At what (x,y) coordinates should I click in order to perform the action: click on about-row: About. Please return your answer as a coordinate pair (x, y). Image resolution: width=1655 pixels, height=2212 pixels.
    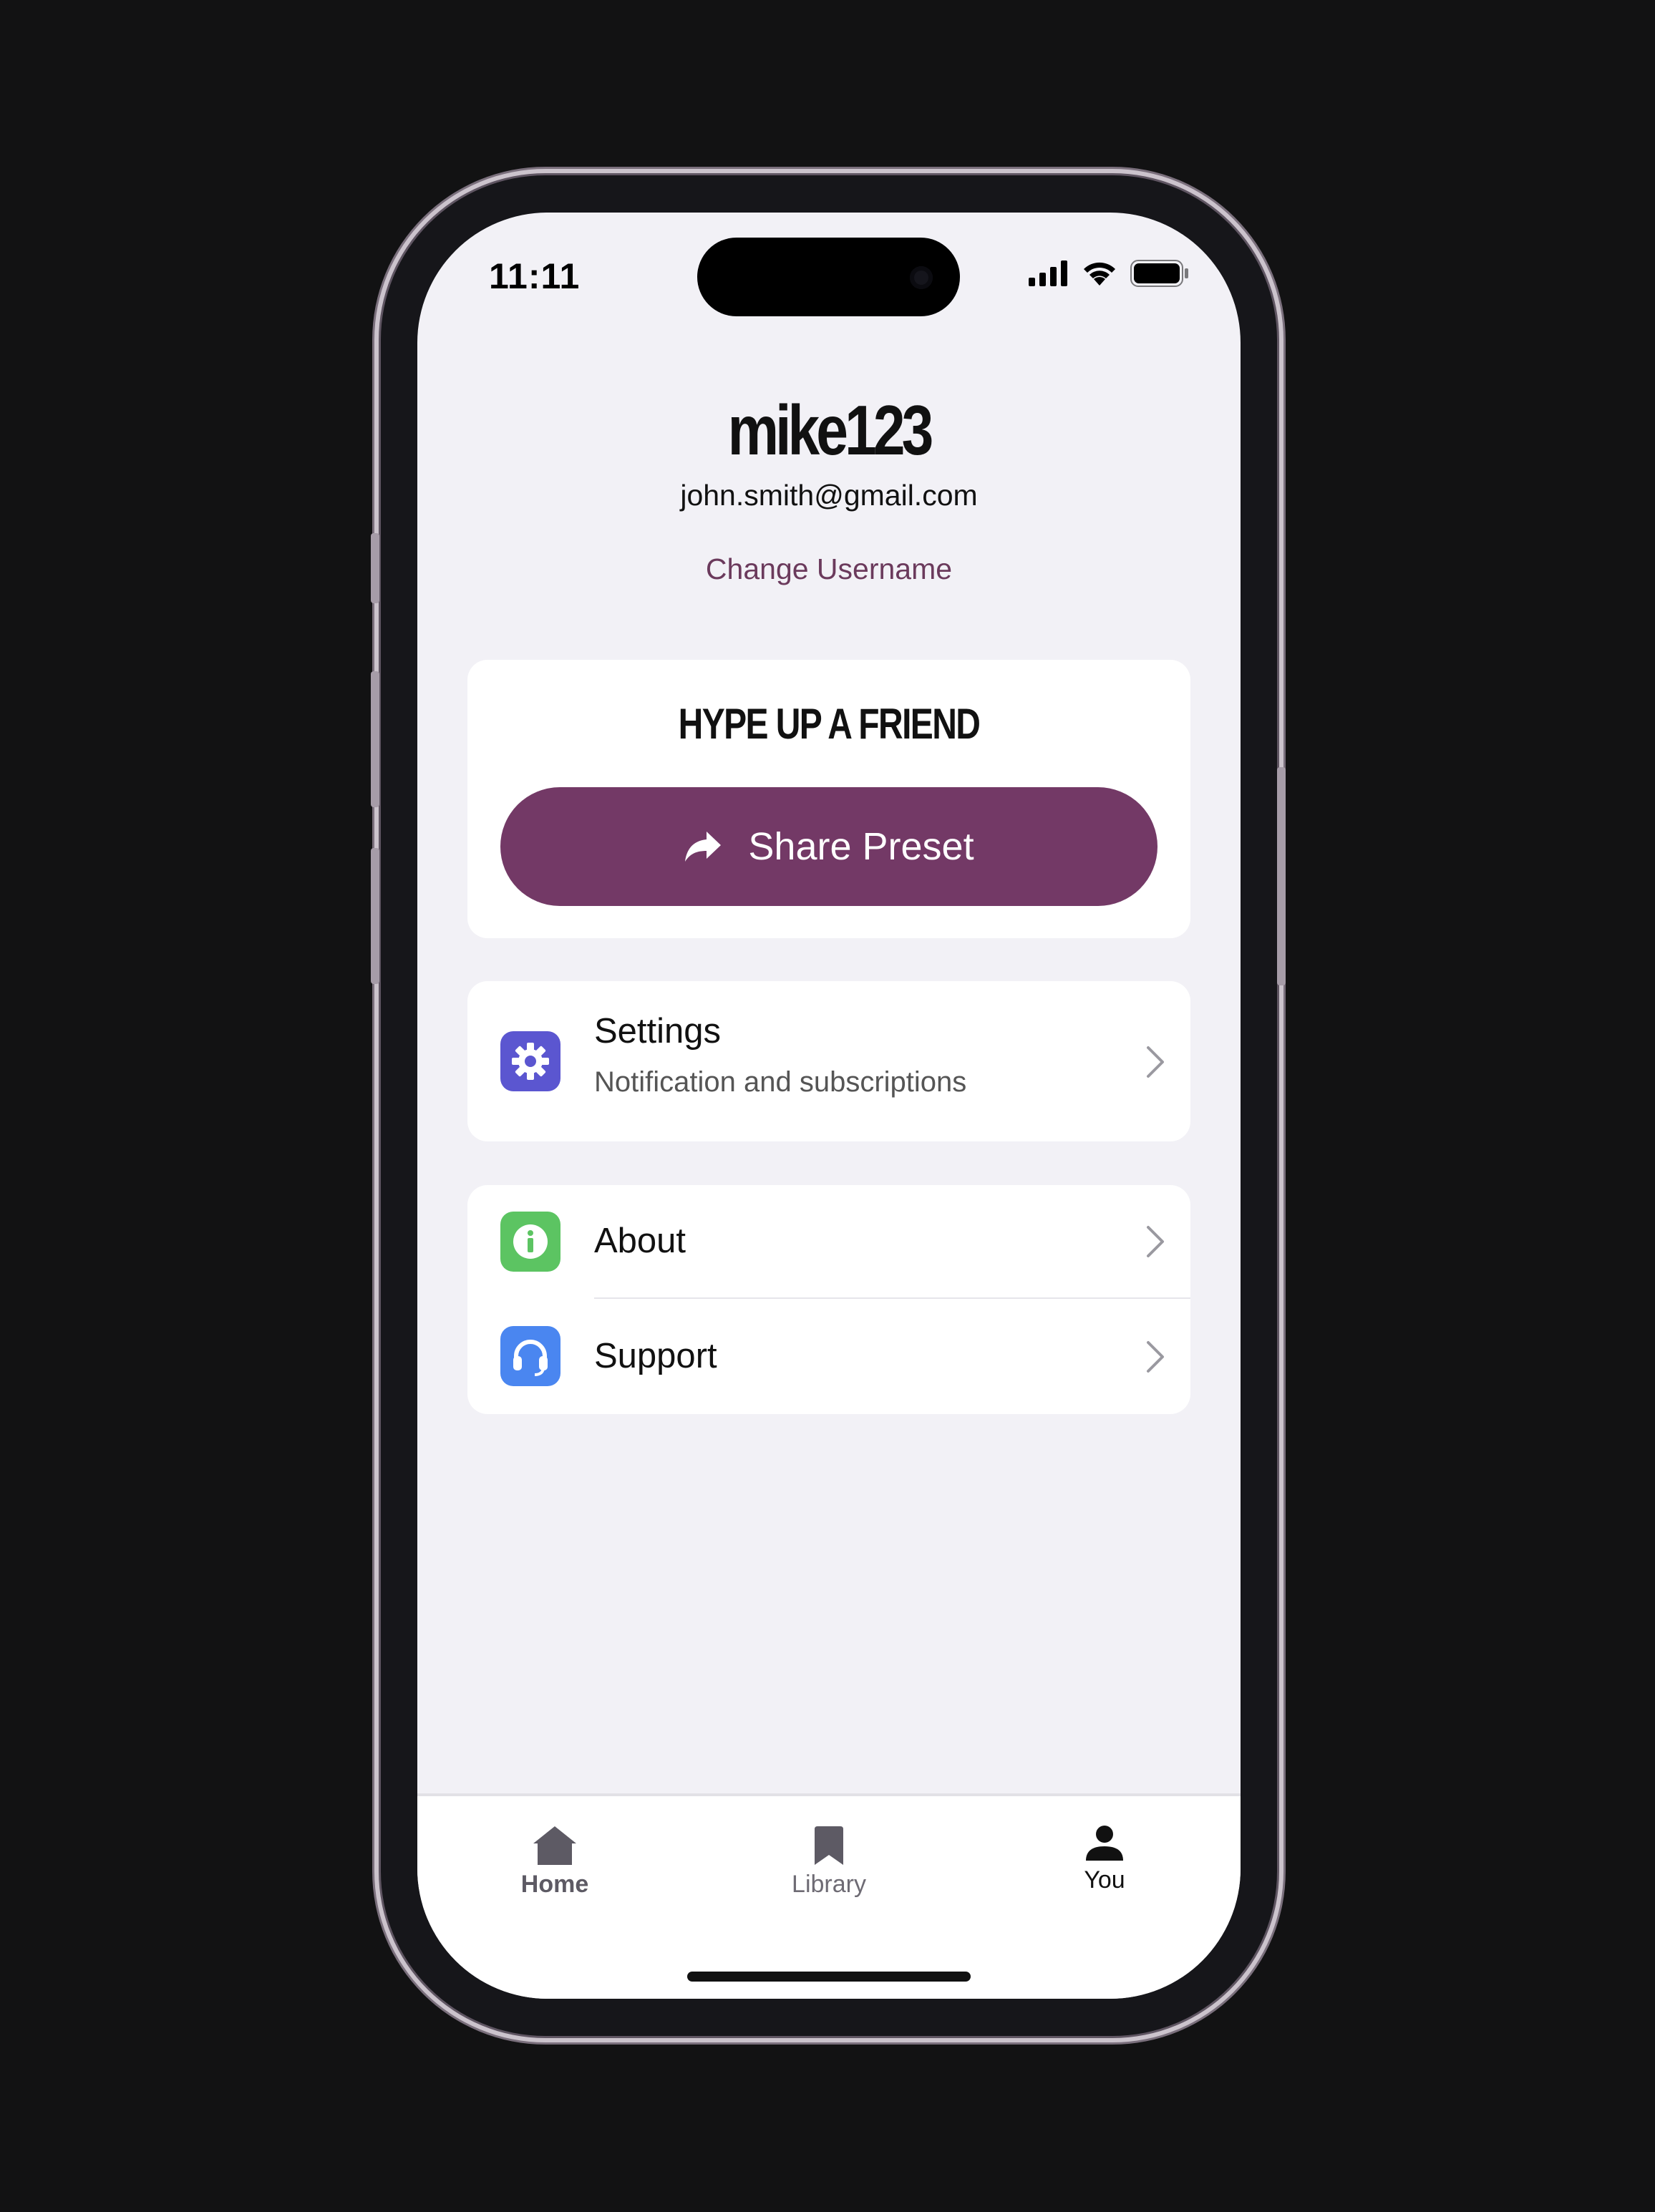
    Looking at the image, I should click on (828, 1241).